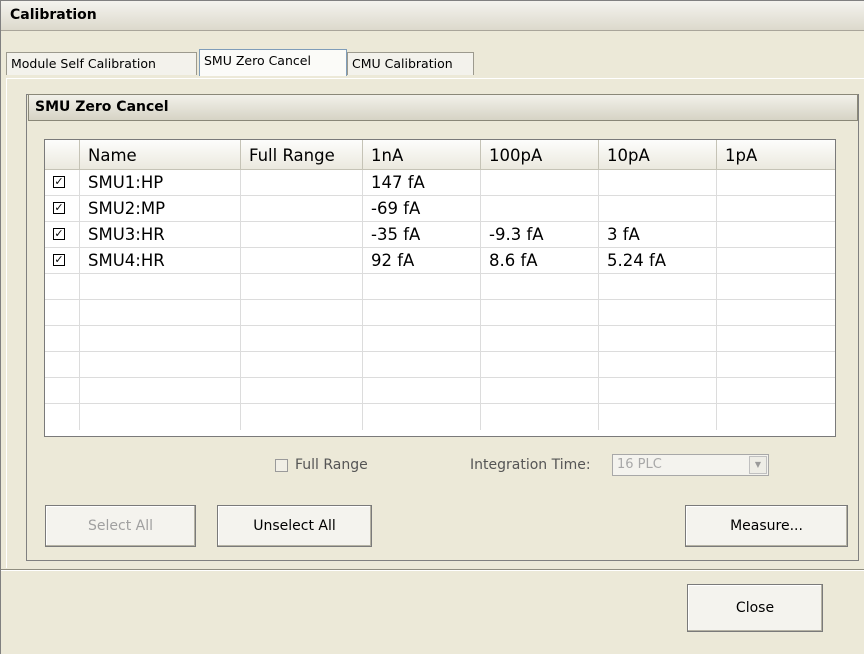 The width and height of the screenshot is (864, 654). What do you see at coordinates (331, 465) in the screenshot?
I see `full-range-label: Full Range` at bounding box center [331, 465].